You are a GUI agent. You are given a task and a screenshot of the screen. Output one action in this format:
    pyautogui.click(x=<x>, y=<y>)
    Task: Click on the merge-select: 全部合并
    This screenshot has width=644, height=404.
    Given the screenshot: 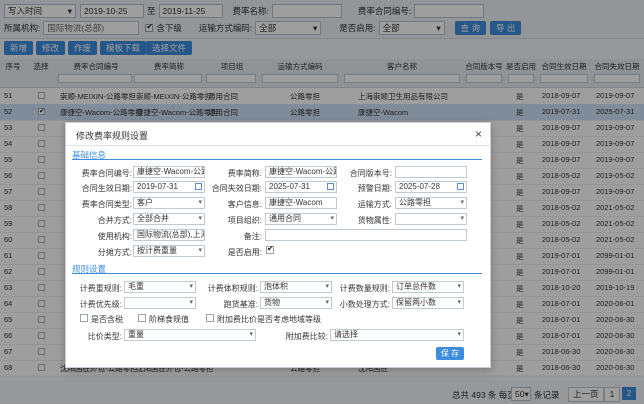 What is the action you would take?
    pyautogui.click(x=169, y=219)
    